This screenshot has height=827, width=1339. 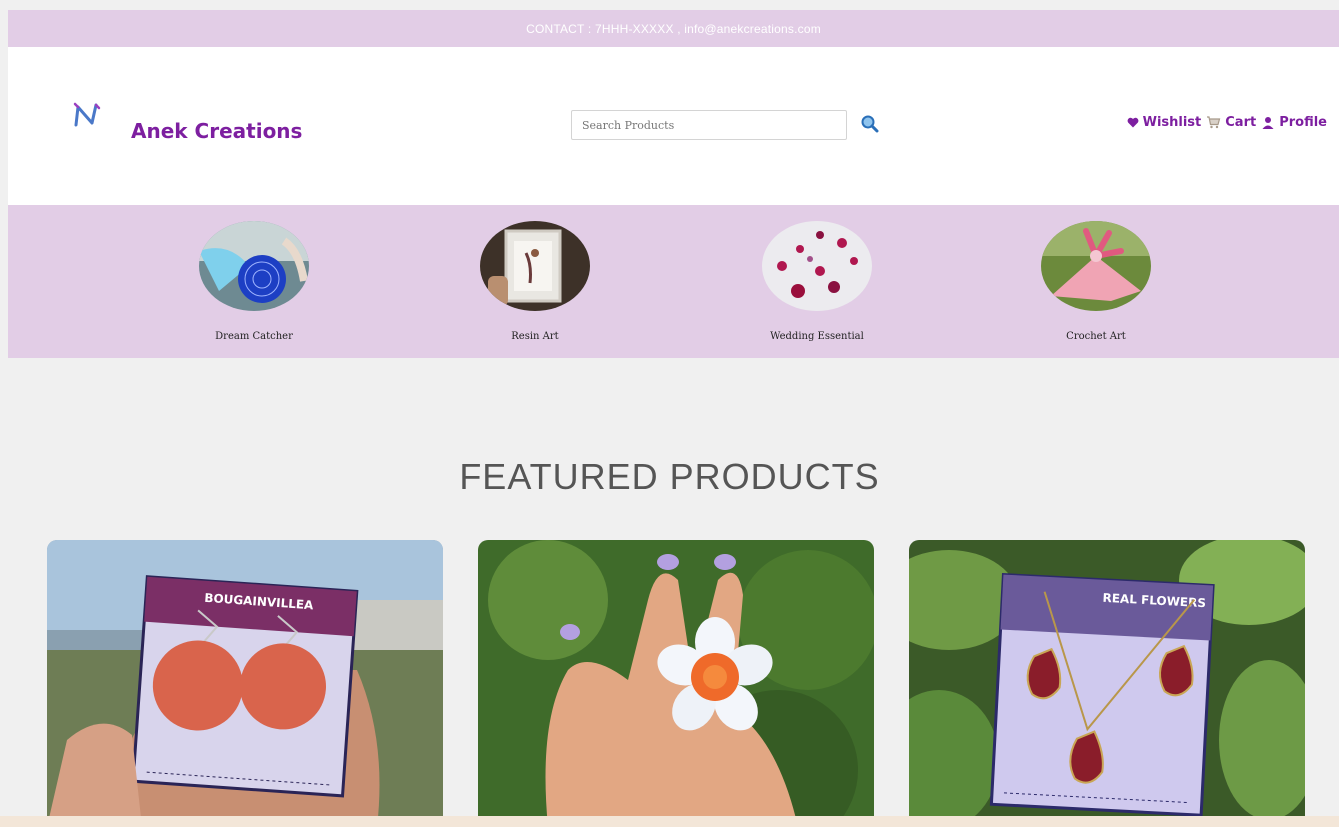 I want to click on bottom-strip, so click(x=669, y=821).